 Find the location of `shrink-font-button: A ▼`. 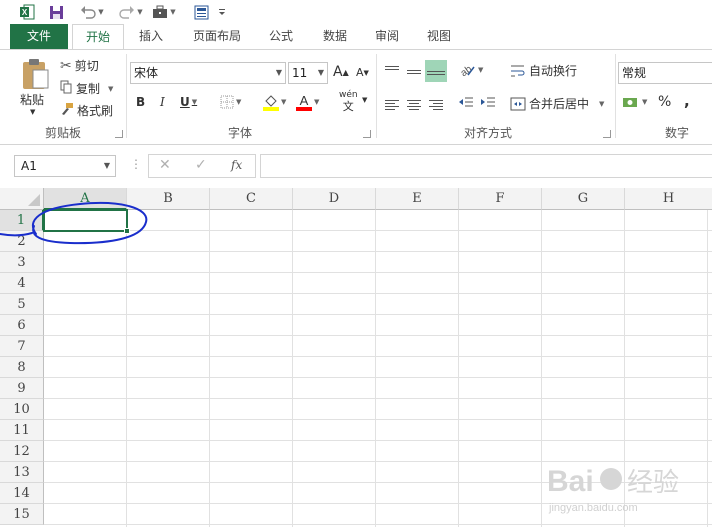

shrink-font-button: A ▼ is located at coordinates (362, 72).